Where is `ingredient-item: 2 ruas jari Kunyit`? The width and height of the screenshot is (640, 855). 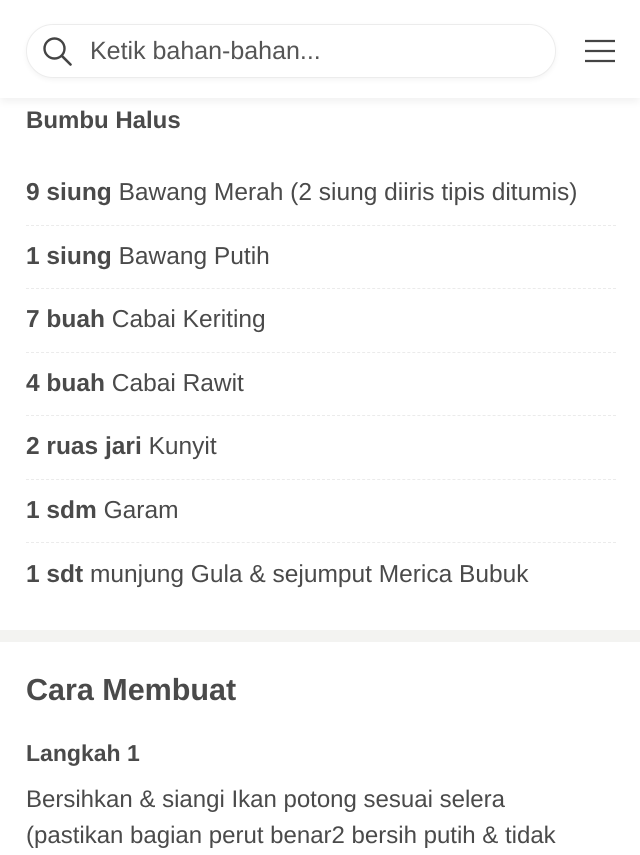
ingredient-item: 2 ruas jari Kunyit is located at coordinates (121, 447).